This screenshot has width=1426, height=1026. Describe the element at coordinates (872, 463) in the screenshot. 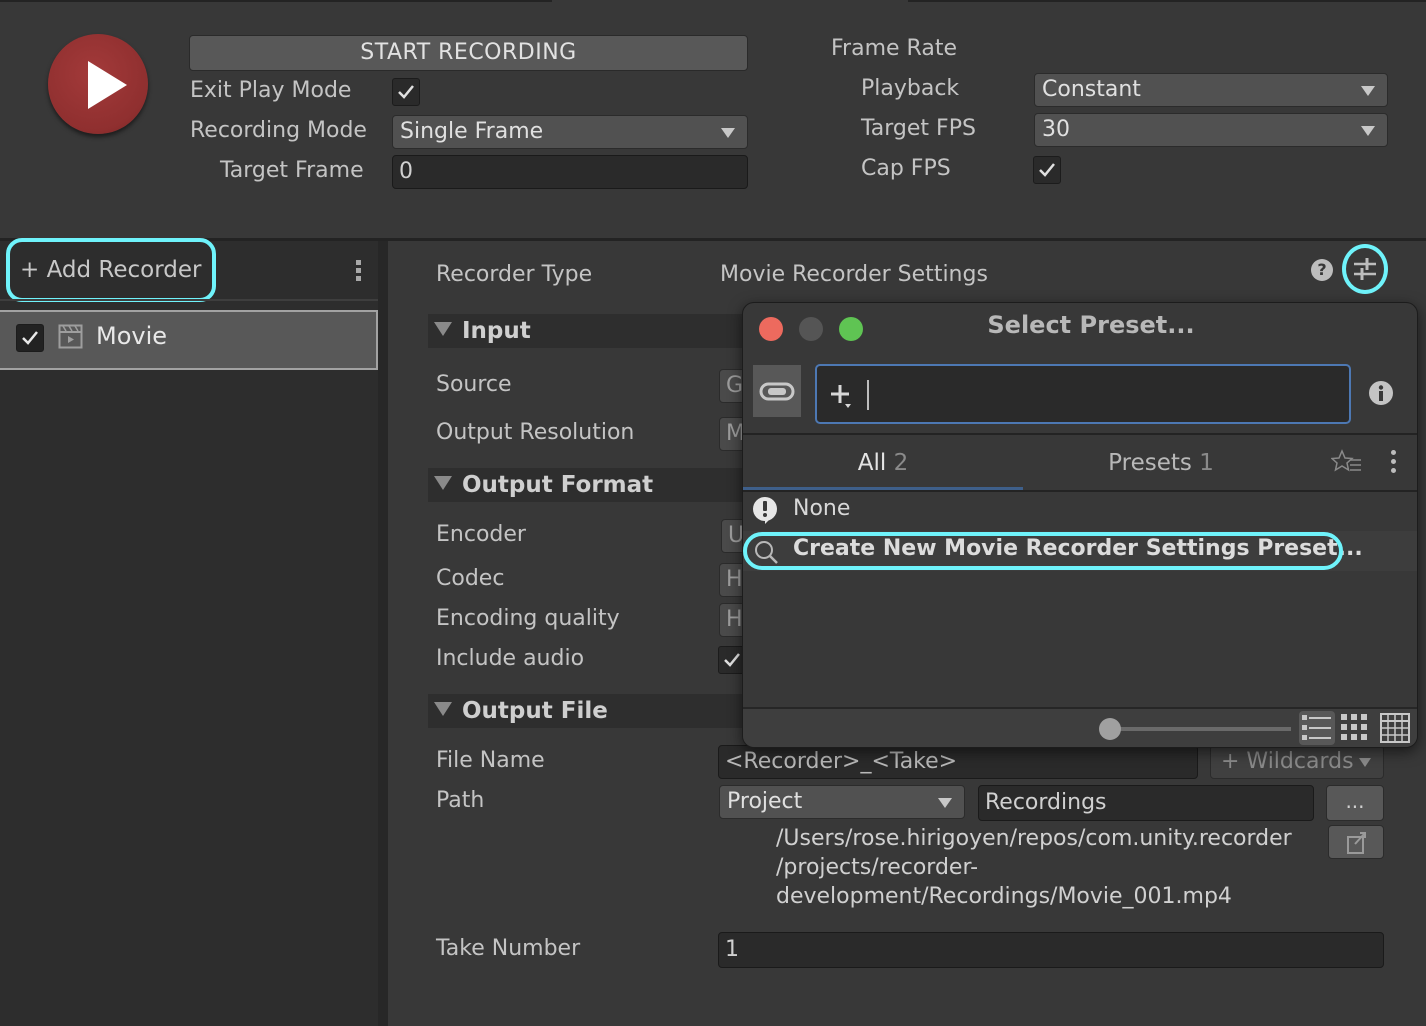

I see `tab-label: All` at that location.